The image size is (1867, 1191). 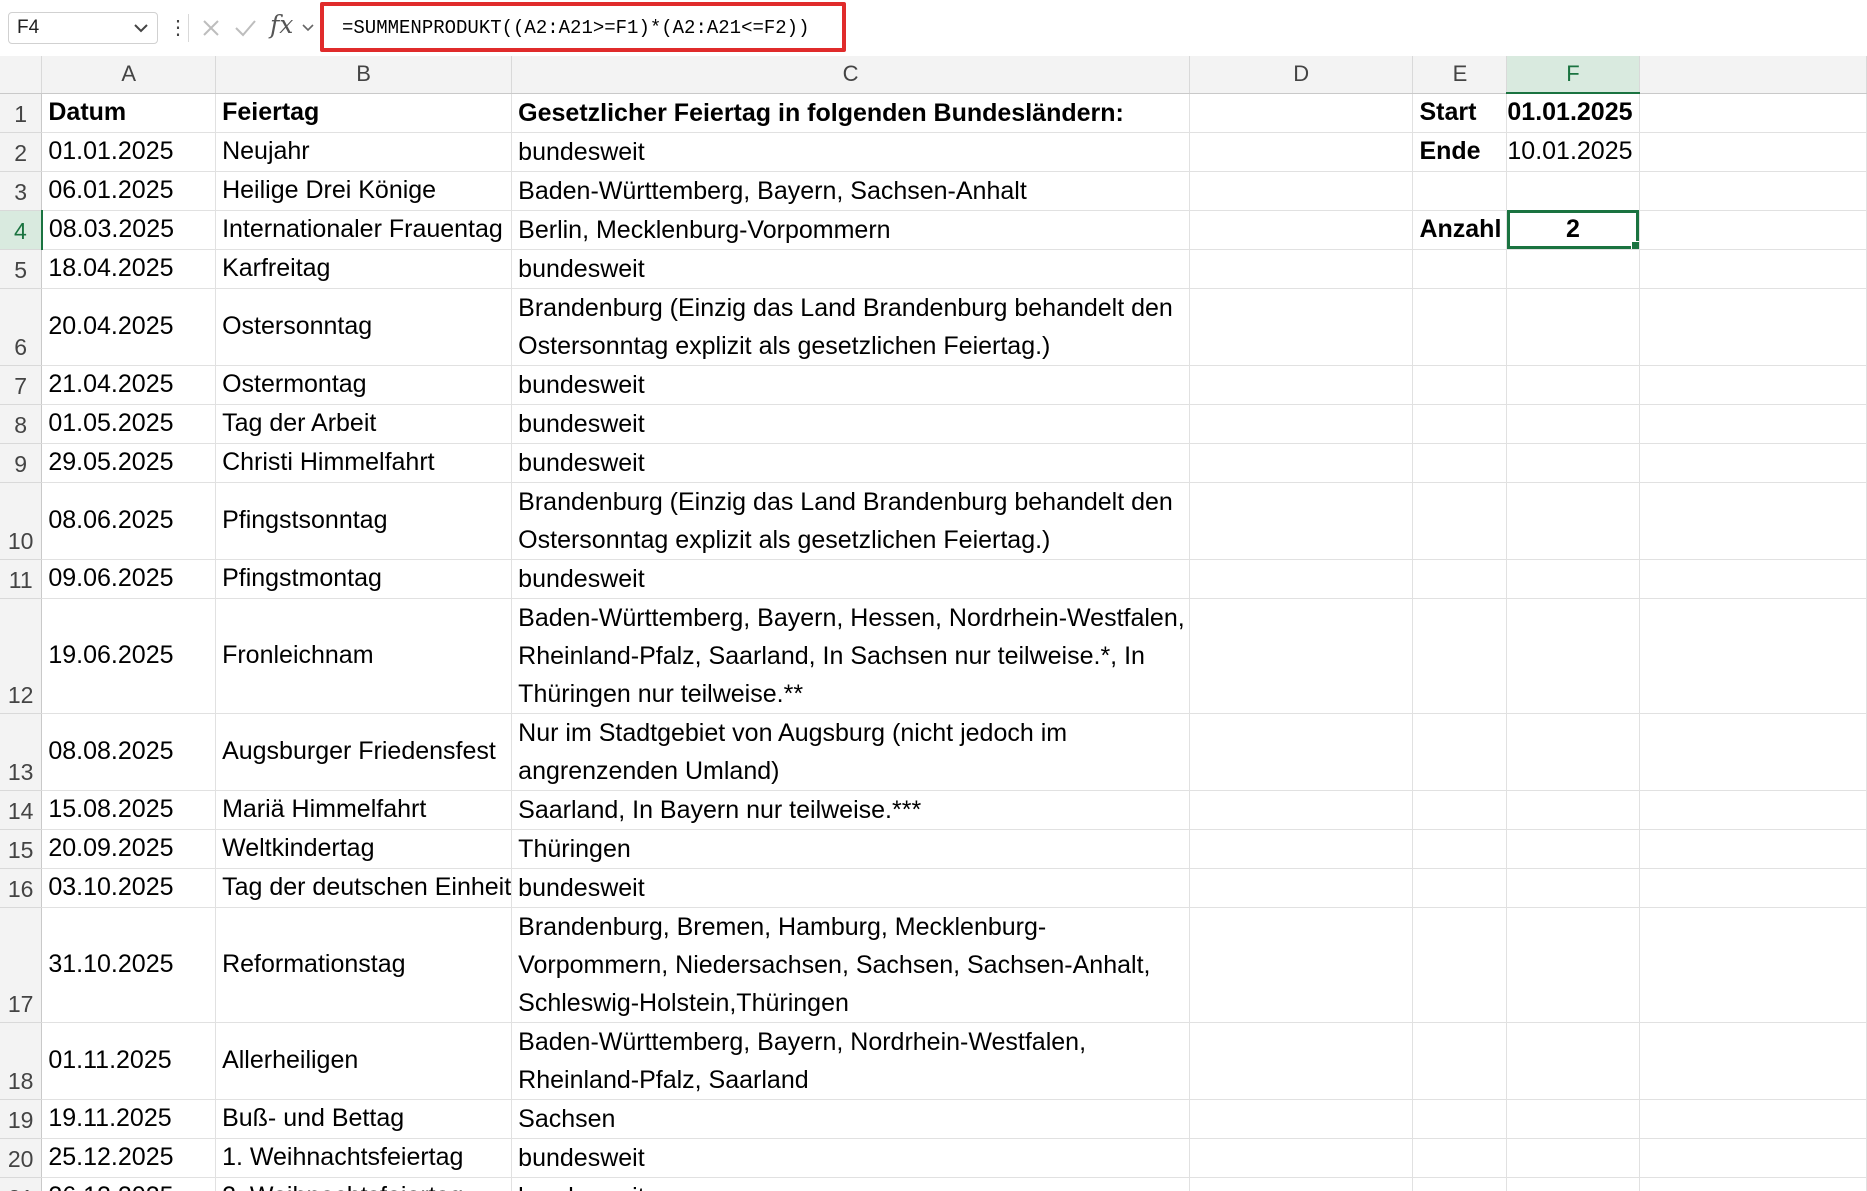 What do you see at coordinates (850, 810) in the screenshot?
I see `cell-c14: Saarland, In Bayern nur teilweise.***` at bounding box center [850, 810].